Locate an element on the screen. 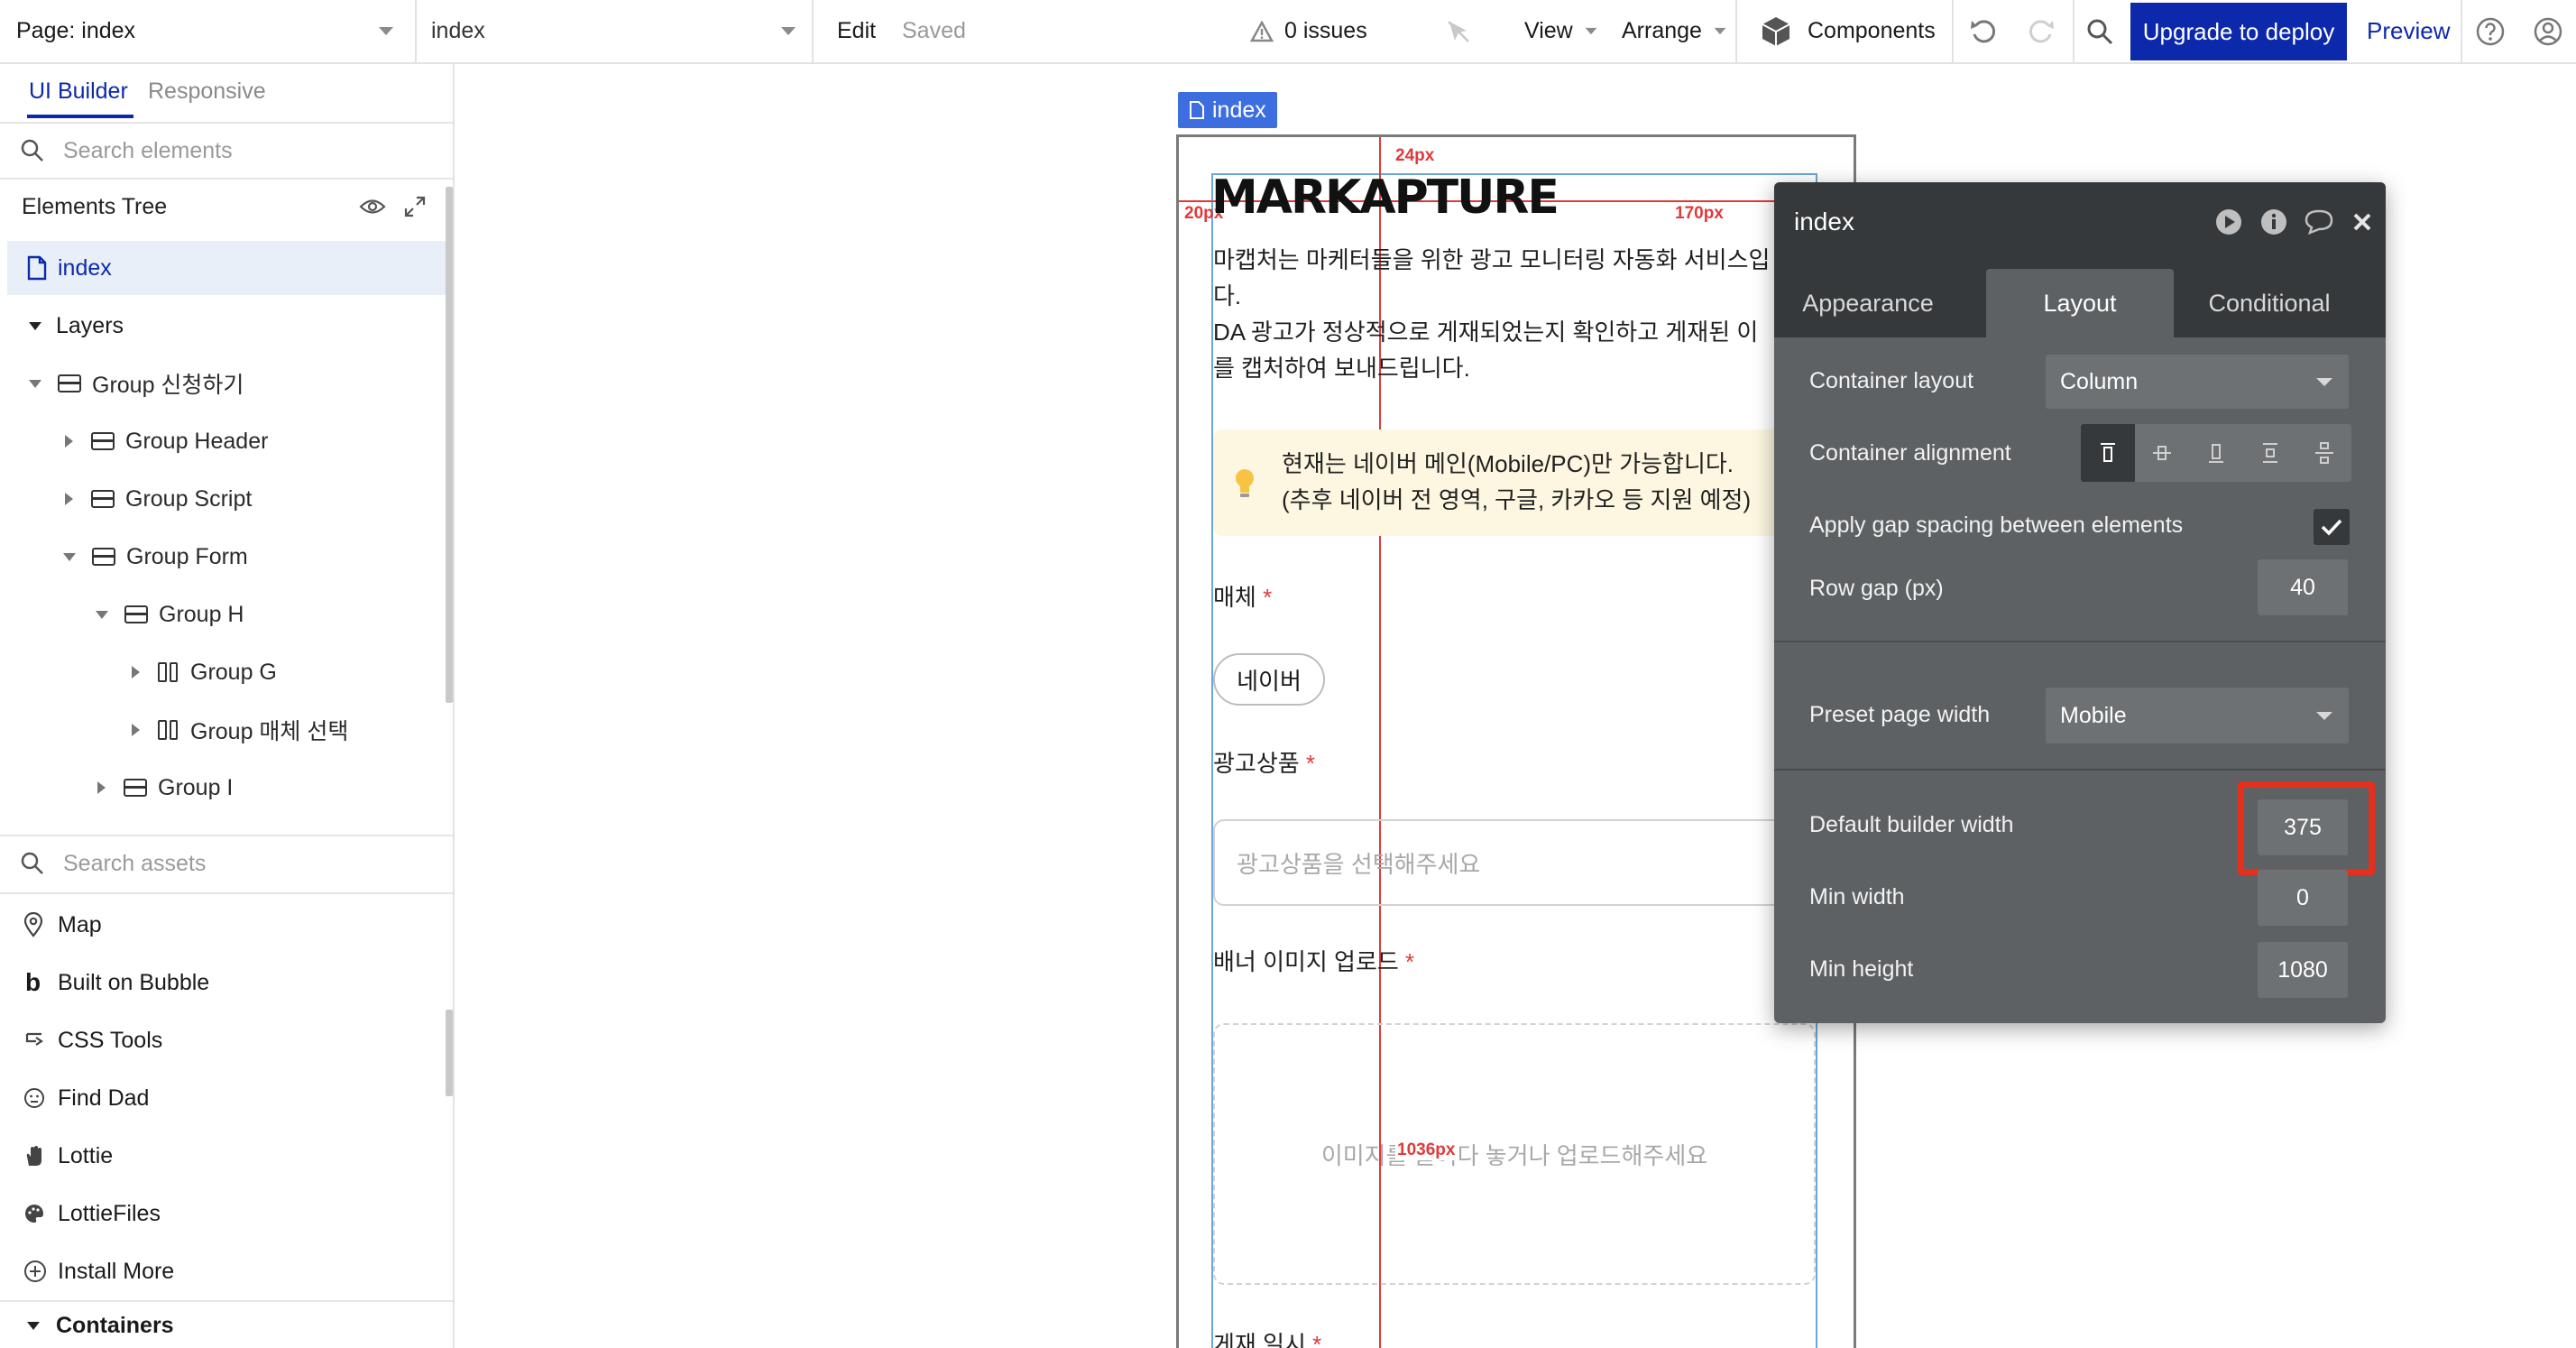 The height and width of the screenshot is (1348, 2576). tab-layout: Layout is located at coordinates (2080, 303).